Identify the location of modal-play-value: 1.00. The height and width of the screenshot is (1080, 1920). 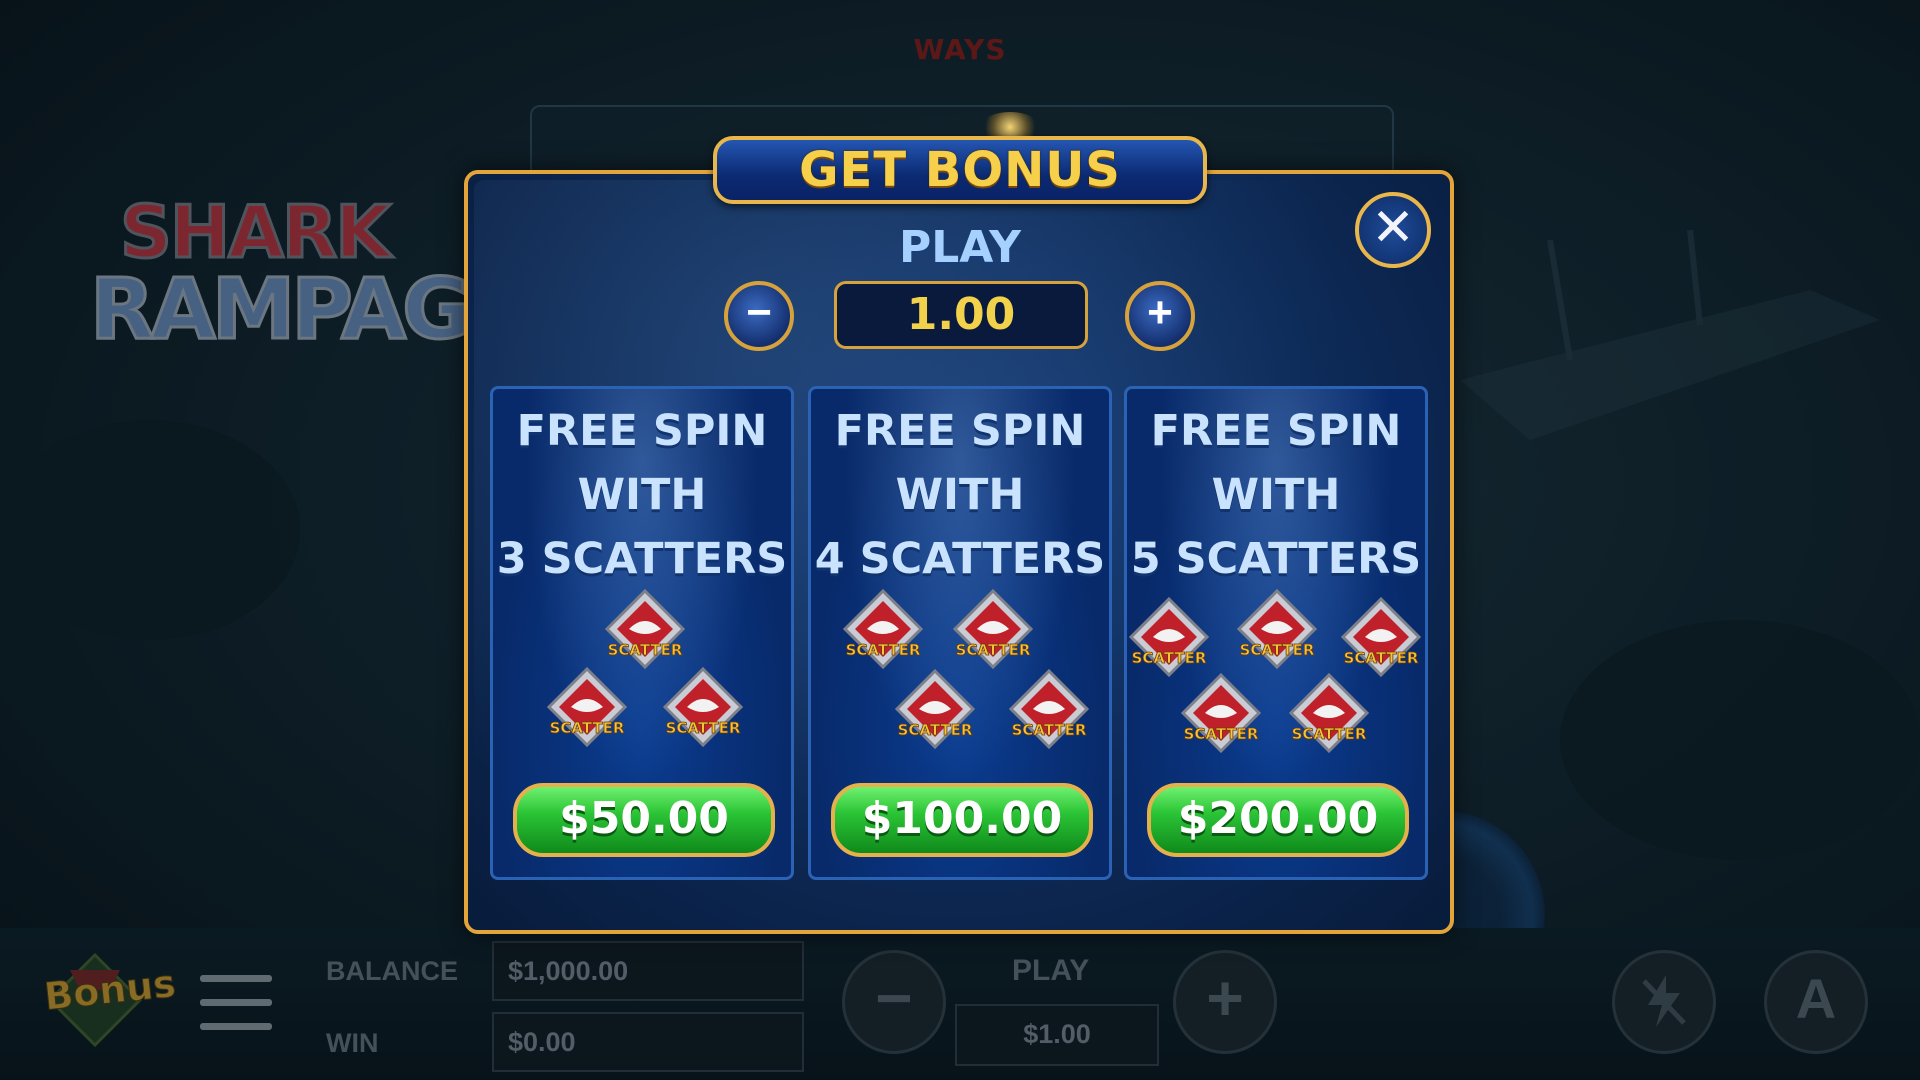
(961, 315).